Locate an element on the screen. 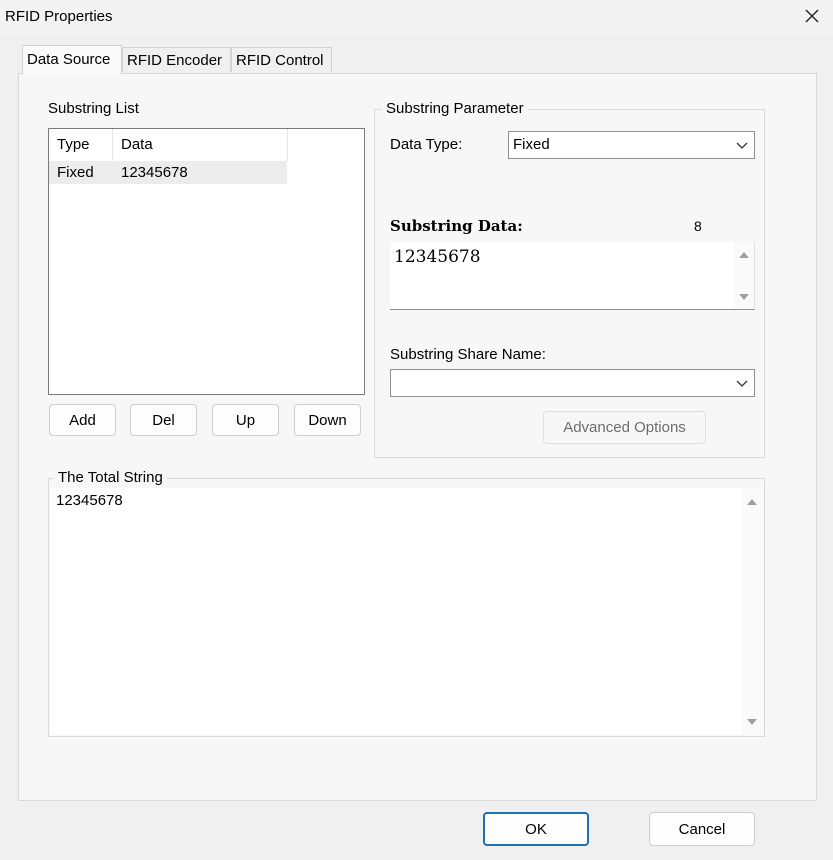  window-title: RFID Properties is located at coordinates (59, 16).